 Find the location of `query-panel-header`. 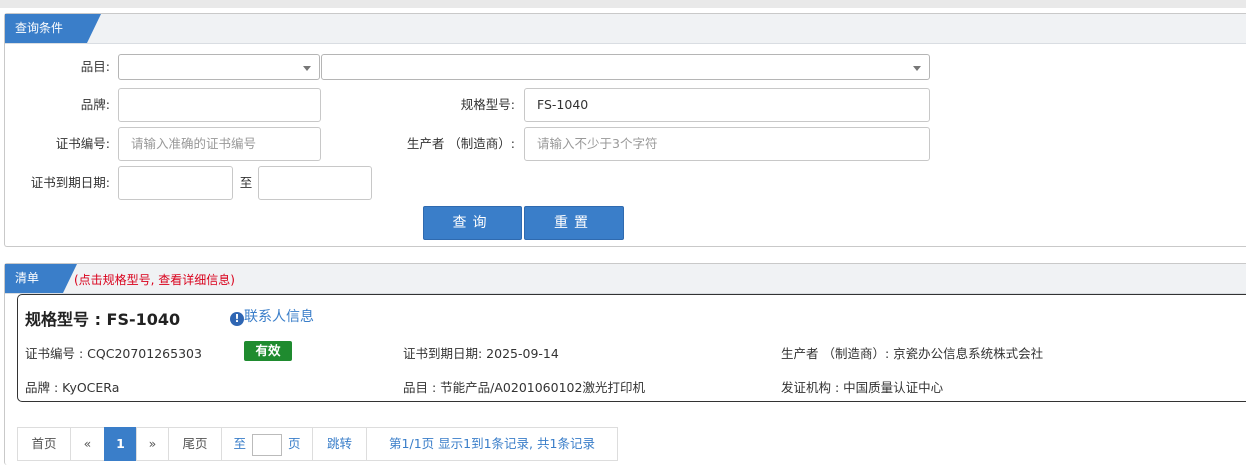

query-panel-header is located at coordinates (625, 29).